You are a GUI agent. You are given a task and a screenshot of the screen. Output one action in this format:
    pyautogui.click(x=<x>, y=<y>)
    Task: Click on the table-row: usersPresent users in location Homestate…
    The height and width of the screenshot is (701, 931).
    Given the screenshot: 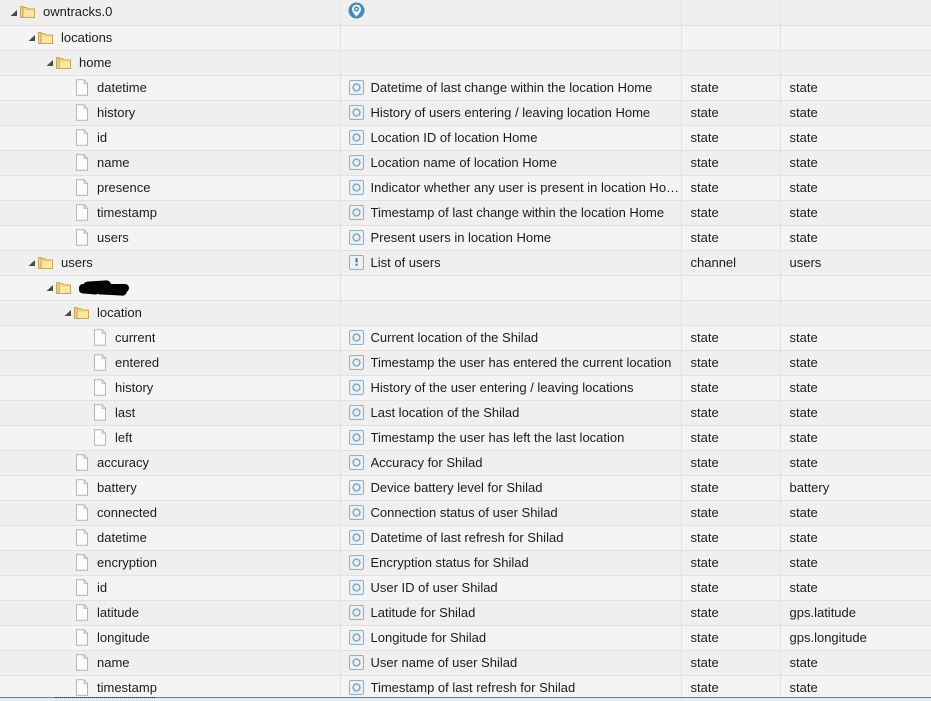 What is the action you would take?
    pyautogui.click(x=465, y=237)
    